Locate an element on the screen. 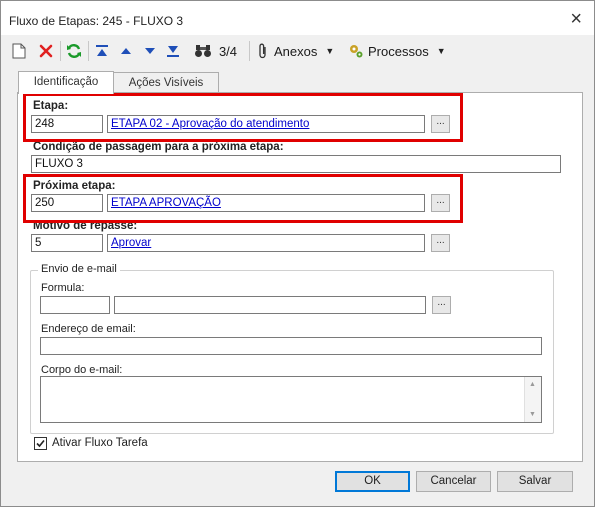 Image resolution: width=595 pixels, height=507 pixels. ativar-fluxo-tarefa-checkbox is located at coordinates (40, 443).